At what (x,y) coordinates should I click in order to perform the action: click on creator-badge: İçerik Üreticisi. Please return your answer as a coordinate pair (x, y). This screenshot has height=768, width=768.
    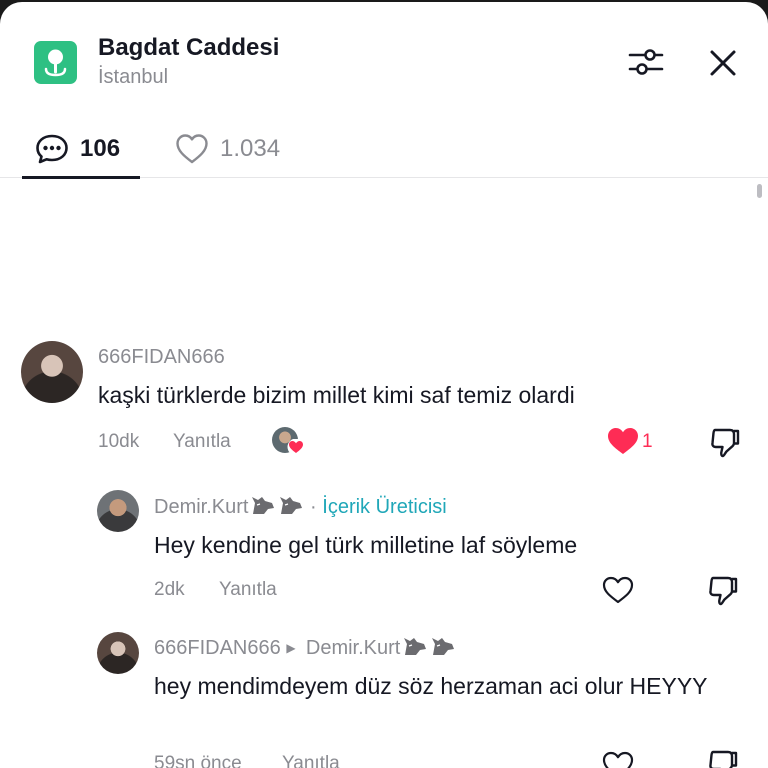
    Looking at the image, I should click on (384, 507).